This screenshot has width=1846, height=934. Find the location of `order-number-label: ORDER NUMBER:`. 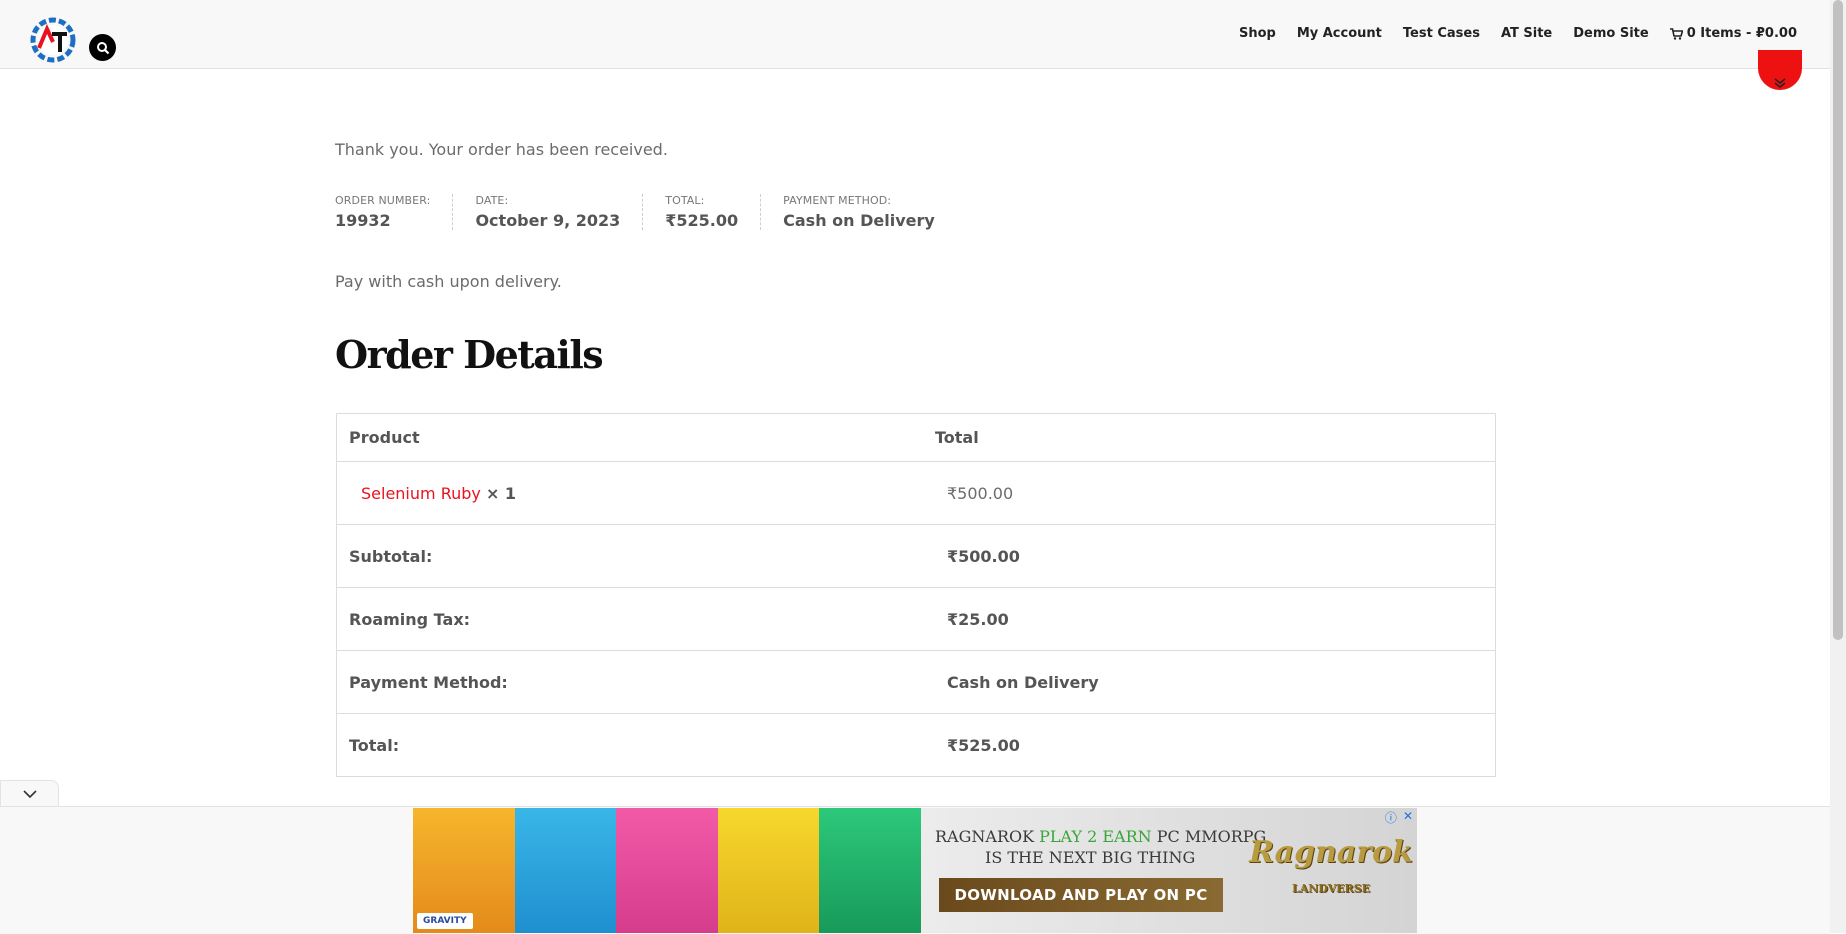

order-number-label: ORDER NUMBER: is located at coordinates (383, 200).